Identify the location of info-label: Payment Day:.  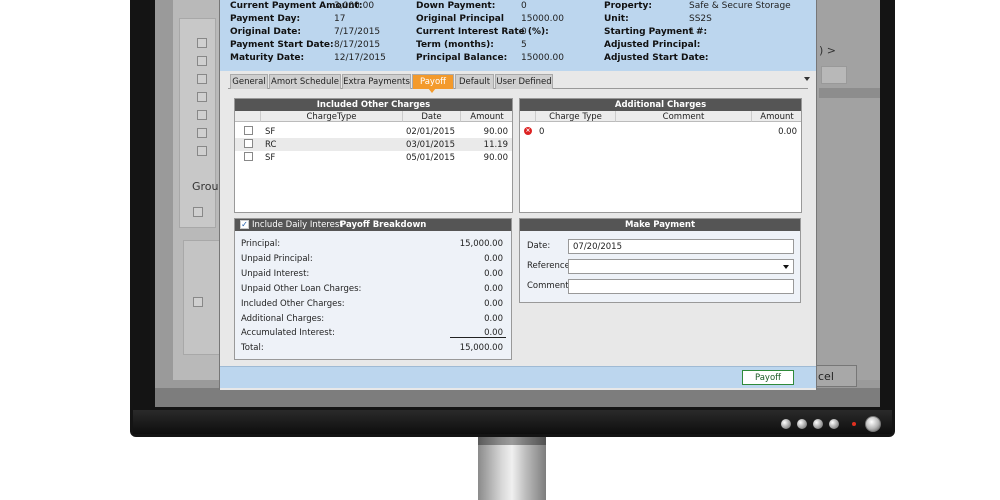
(265, 19).